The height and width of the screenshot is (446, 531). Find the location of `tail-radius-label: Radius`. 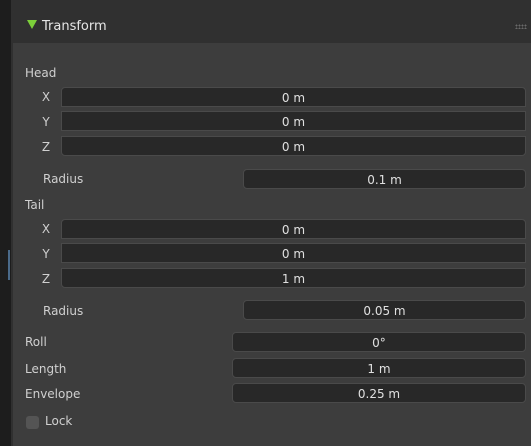

tail-radius-label: Radius is located at coordinates (63, 311).